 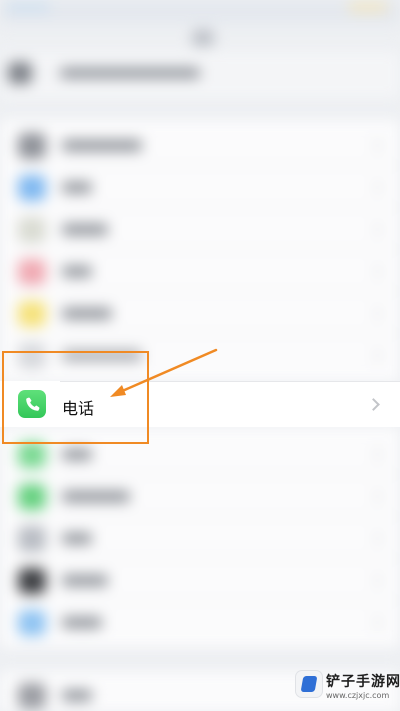 What do you see at coordinates (203, 38) in the screenshot?
I see `header-icon` at bounding box center [203, 38].